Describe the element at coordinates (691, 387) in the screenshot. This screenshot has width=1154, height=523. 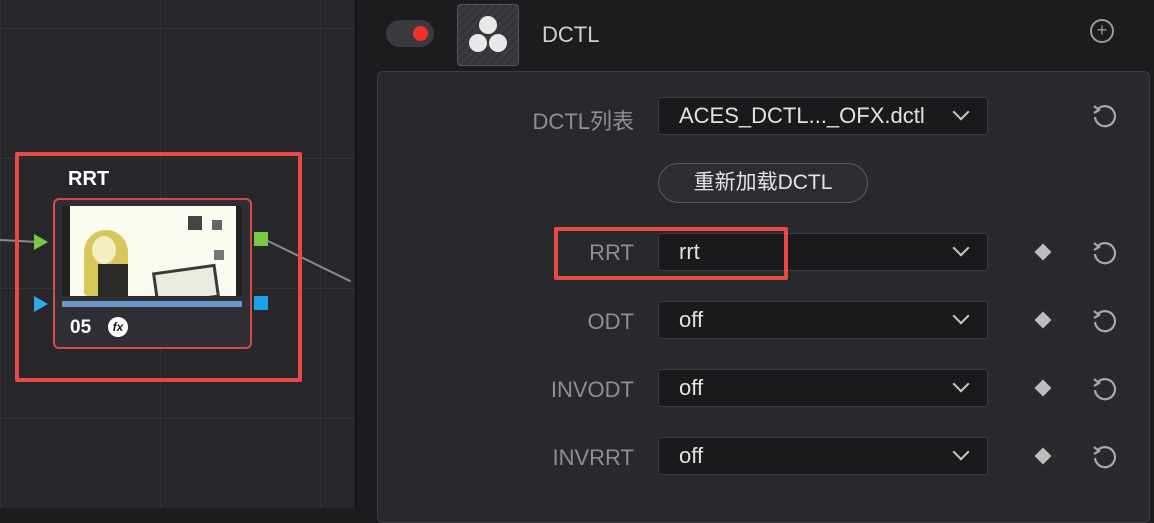
I see `invodt-value: off` at that location.